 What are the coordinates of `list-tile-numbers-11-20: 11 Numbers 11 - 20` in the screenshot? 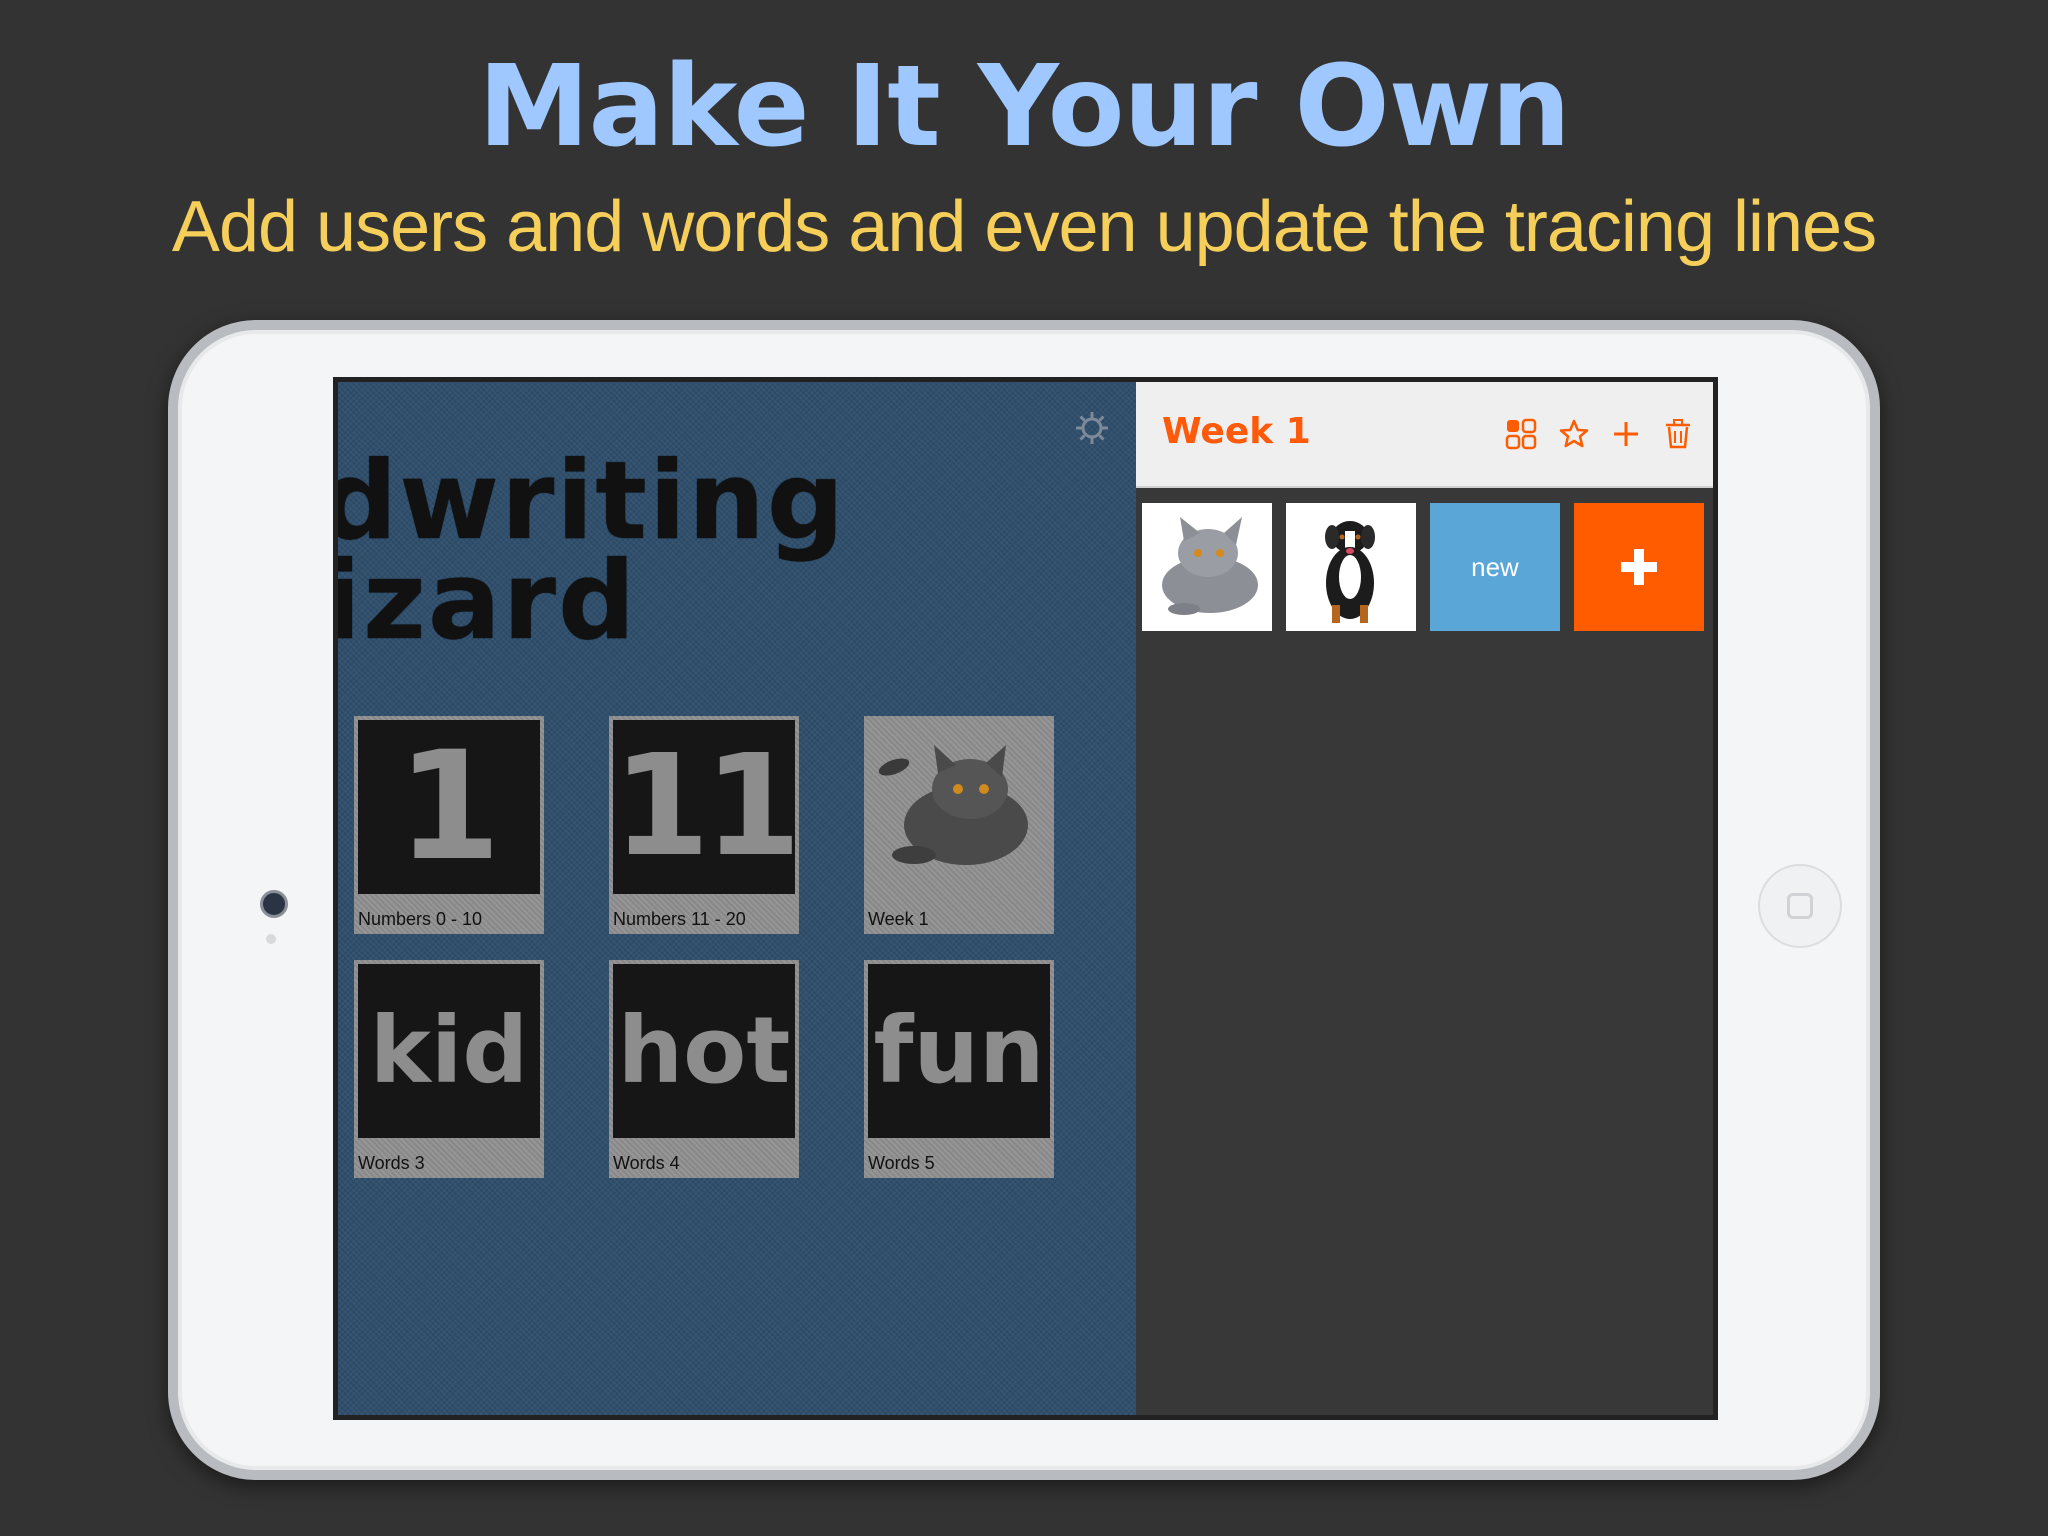 It's located at (704, 825).